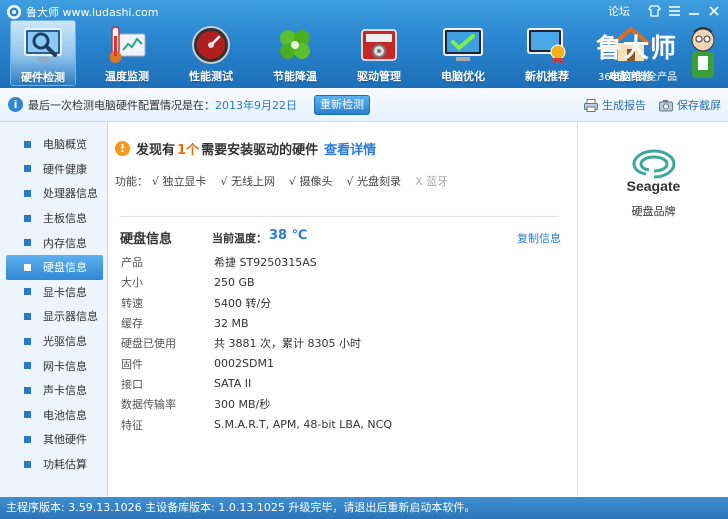 The height and width of the screenshot is (519, 728). What do you see at coordinates (342, 105) in the screenshot?
I see `recheck-button: 重新检测` at bounding box center [342, 105].